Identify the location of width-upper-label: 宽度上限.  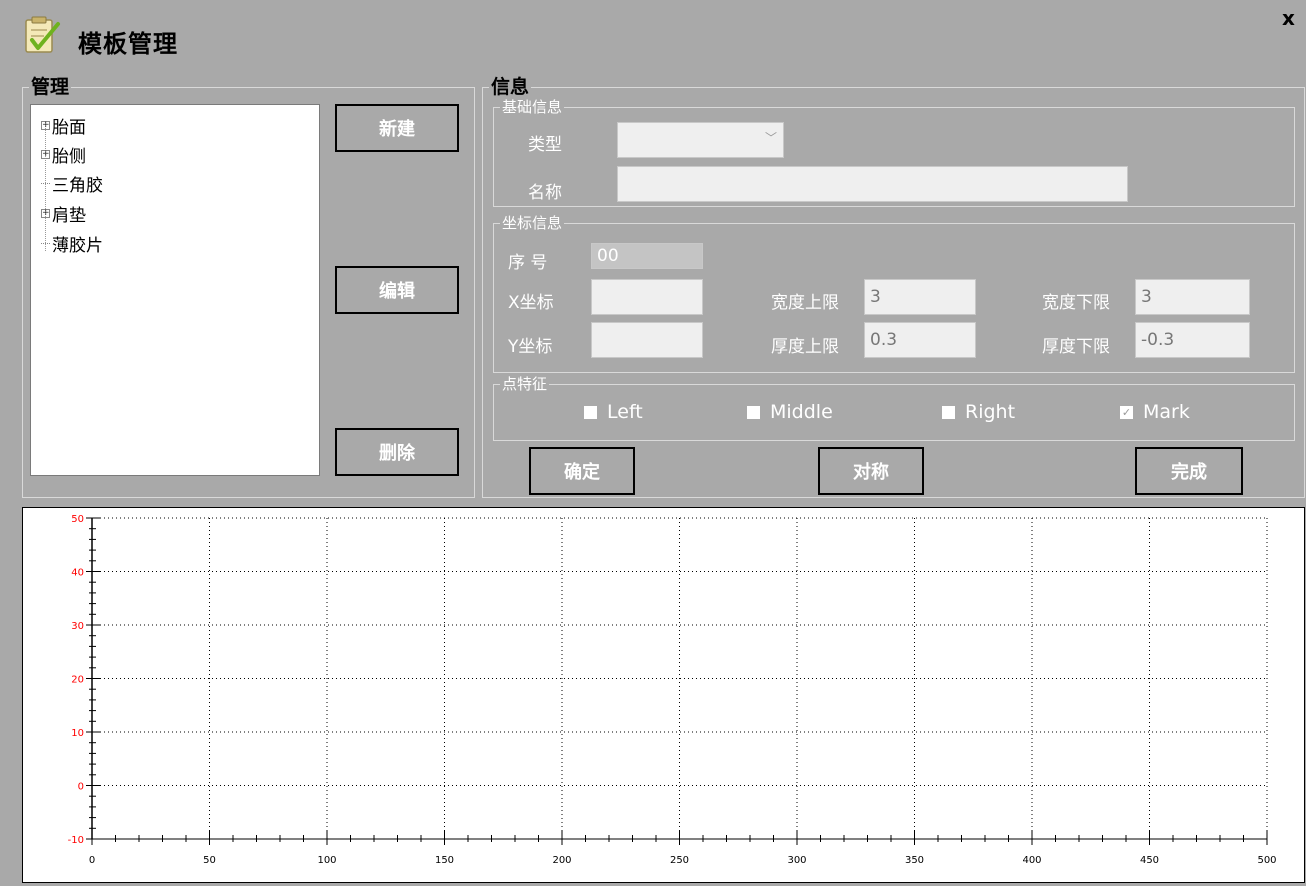
(805, 303).